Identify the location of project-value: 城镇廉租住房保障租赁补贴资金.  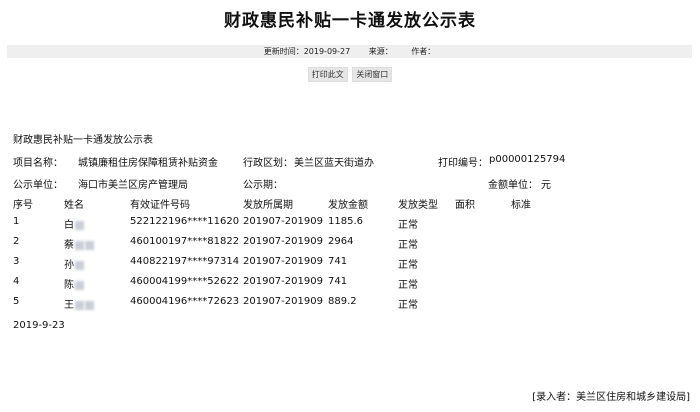
(148, 163).